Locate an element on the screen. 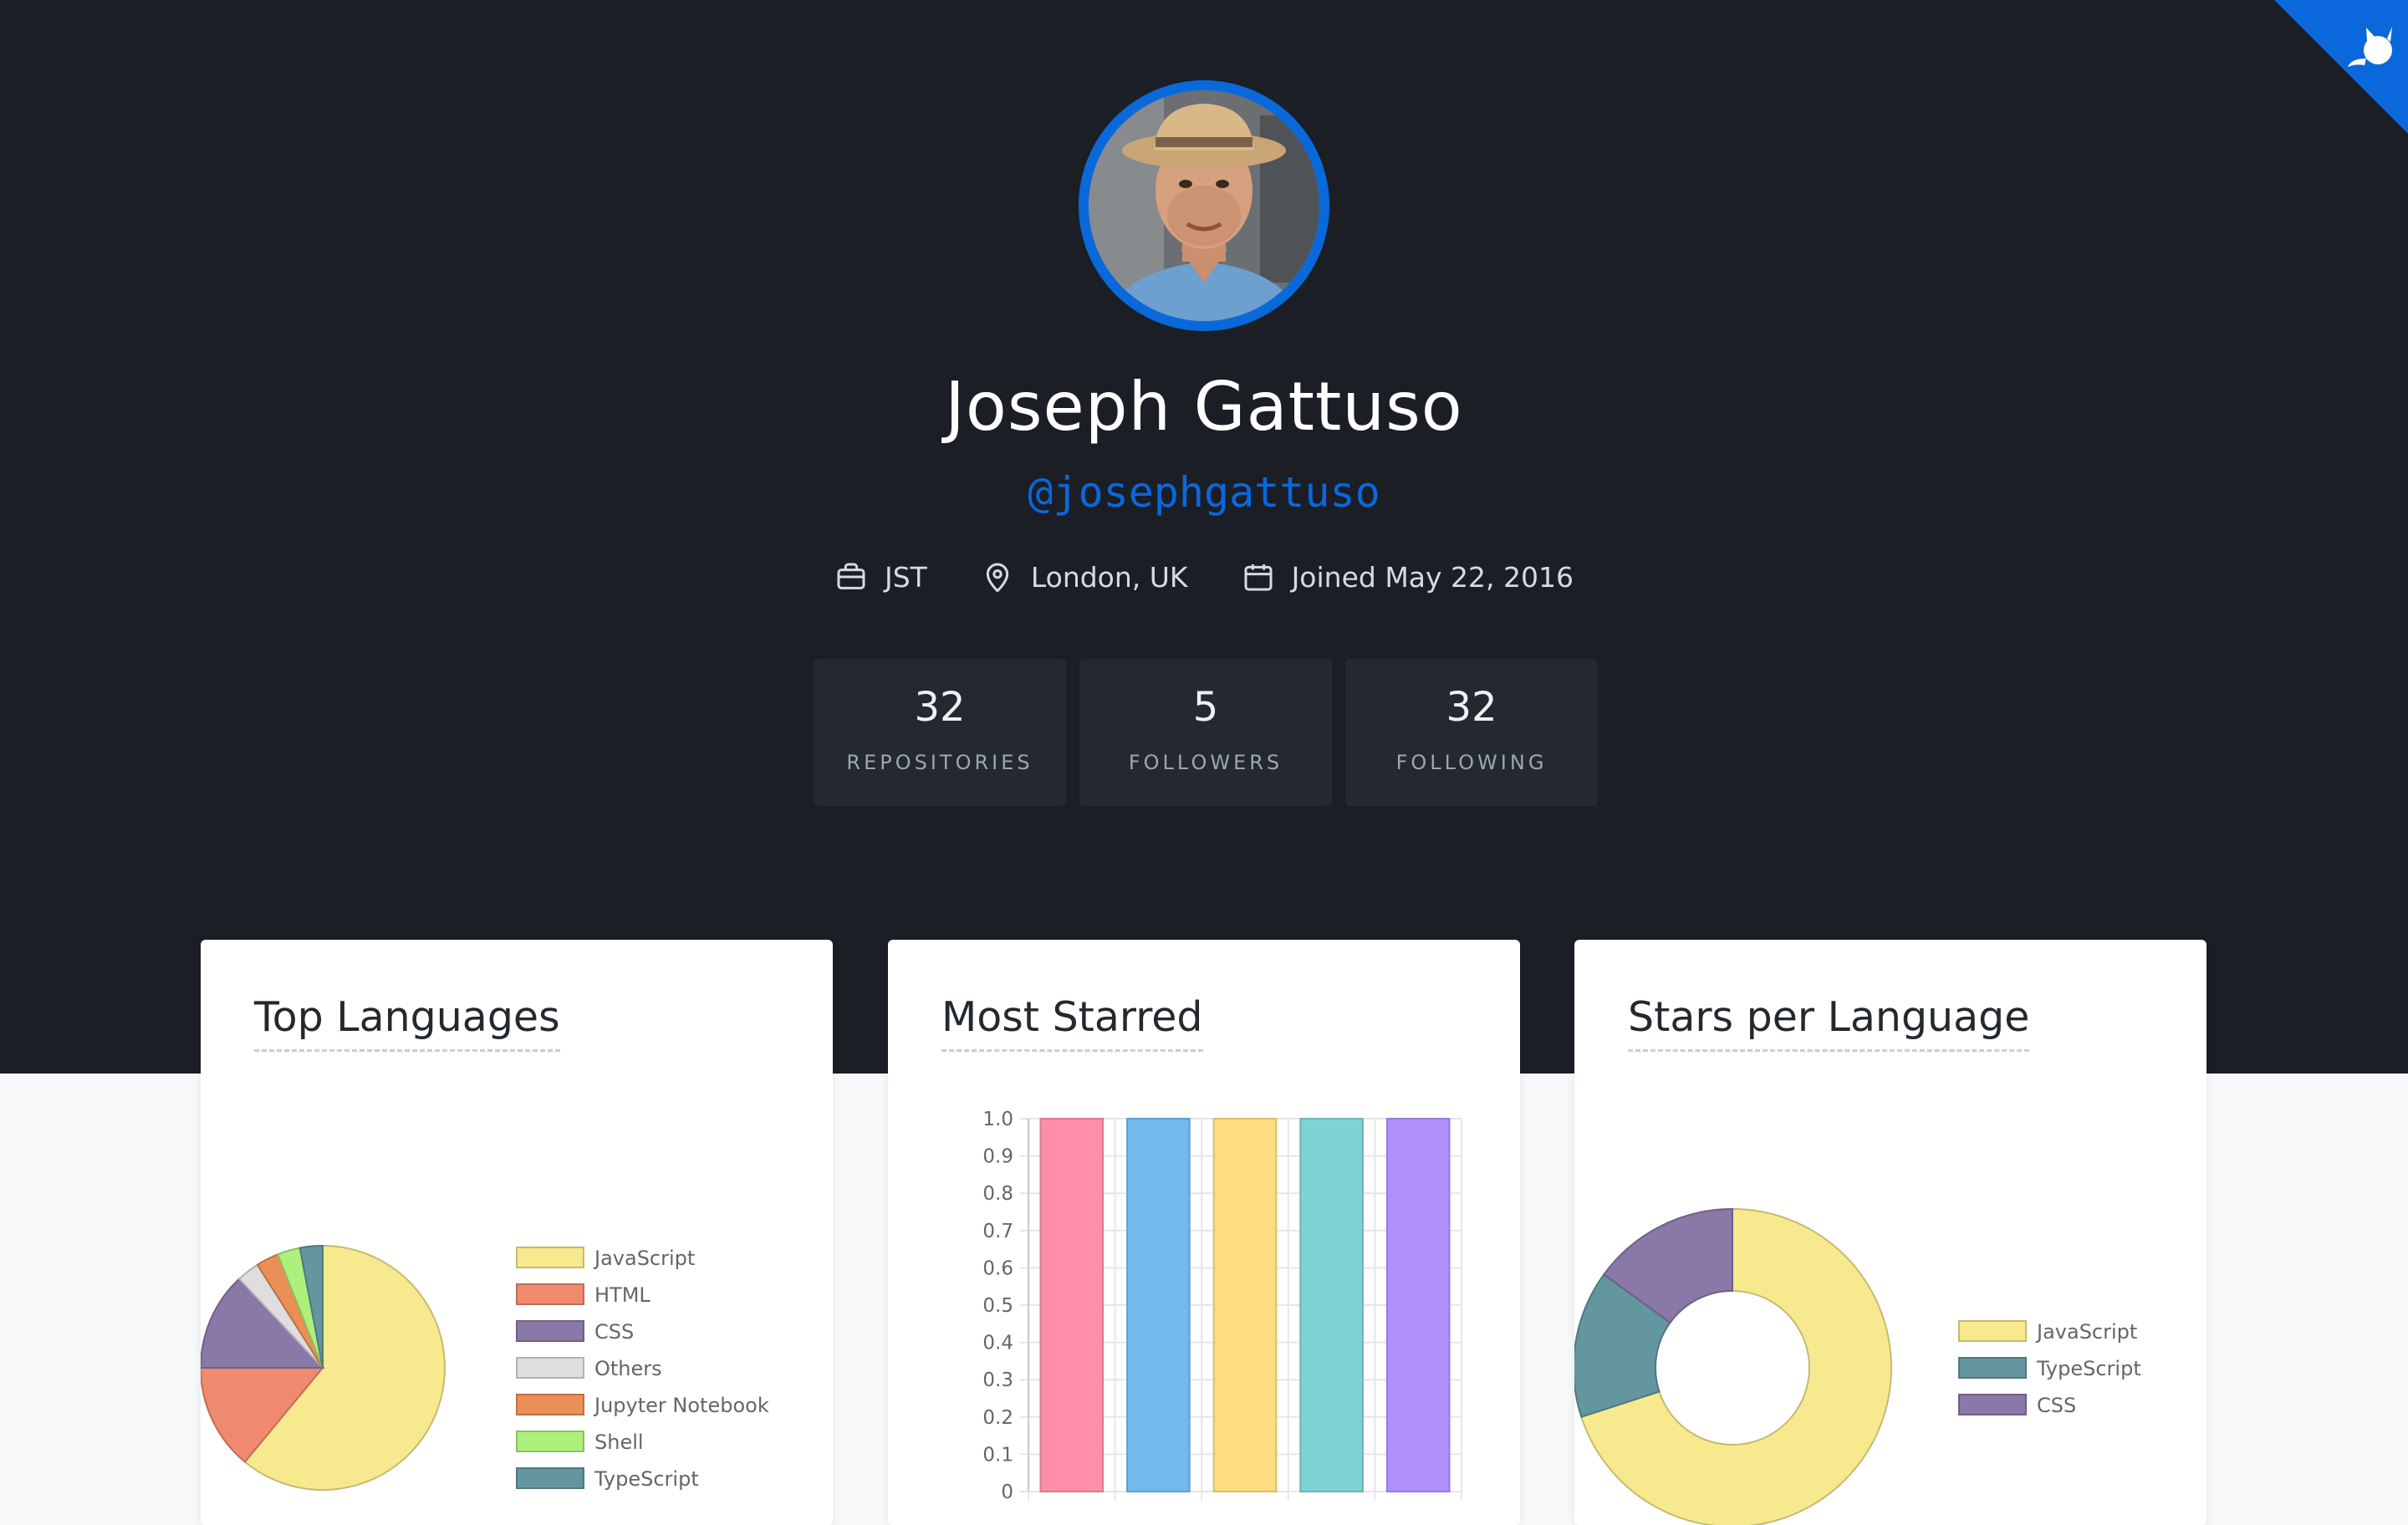  most-starred-chart: 0 0.1 0.2 0.3 0.4 0.5 0.6 0.7 0.8 0.9 1.0 is located at coordinates (1222, 1306).